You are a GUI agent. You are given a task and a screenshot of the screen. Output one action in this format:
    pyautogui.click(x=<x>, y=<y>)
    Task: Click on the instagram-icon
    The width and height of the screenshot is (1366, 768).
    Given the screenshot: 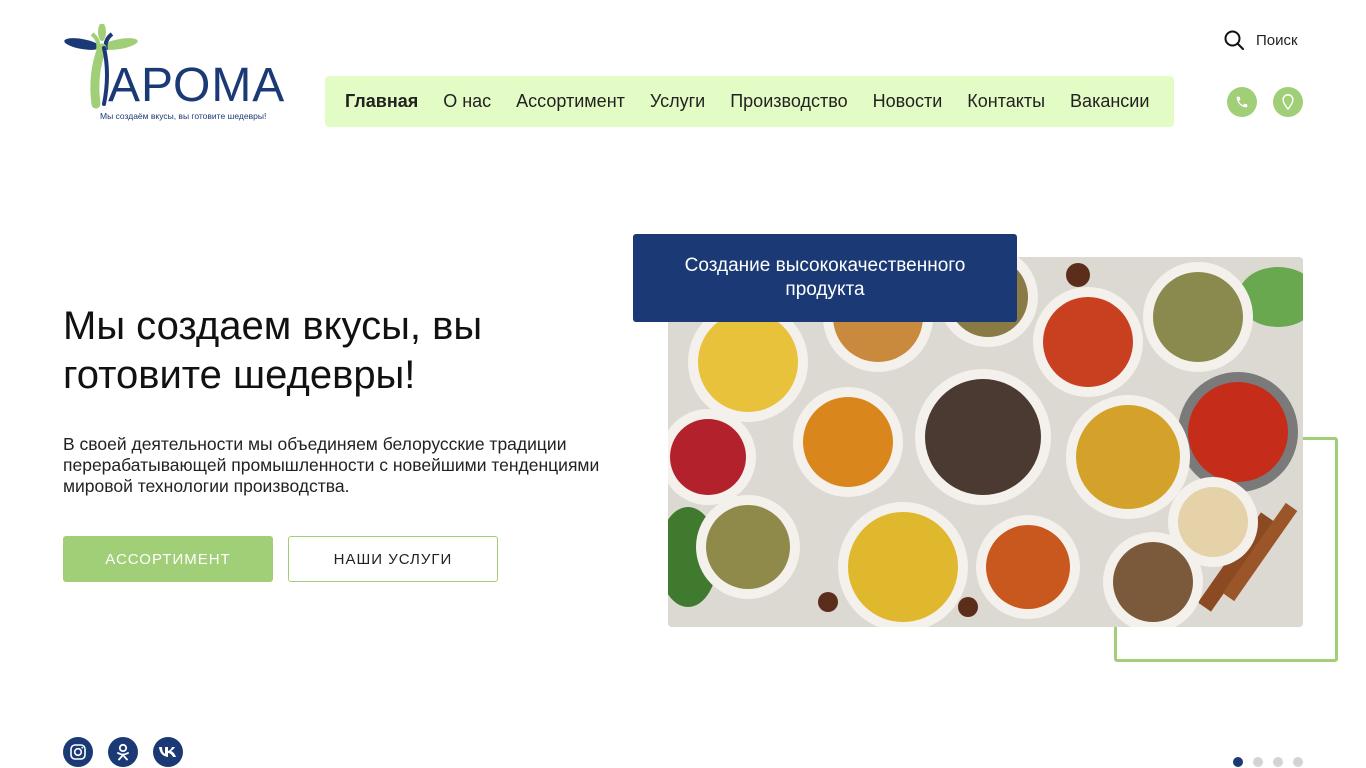 What is the action you would take?
    pyautogui.click(x=78, y=752)
    